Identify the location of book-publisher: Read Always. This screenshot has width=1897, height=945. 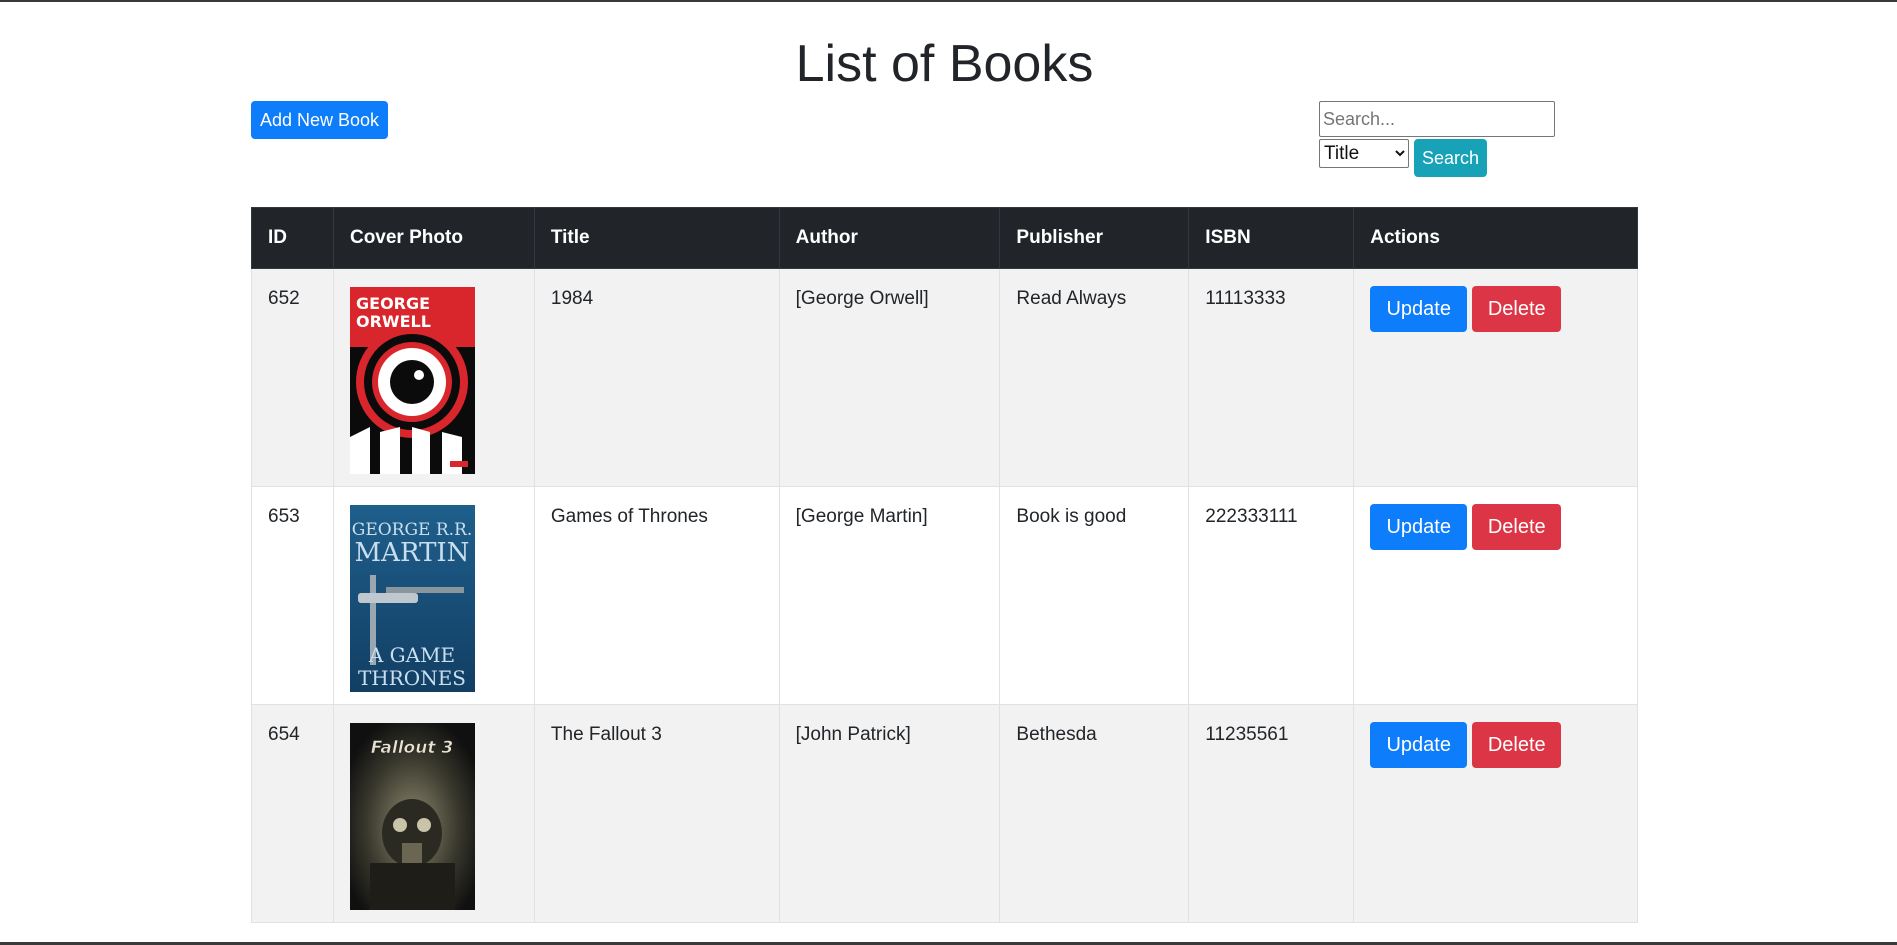
(1071, 298).